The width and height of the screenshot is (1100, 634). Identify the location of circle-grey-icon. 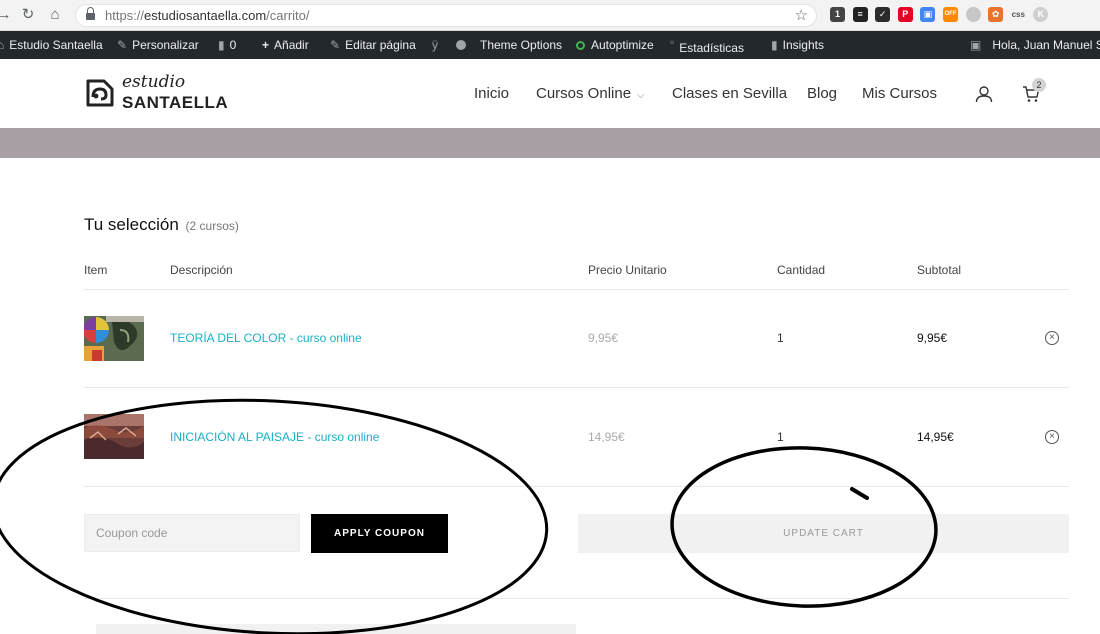
(973, 14).